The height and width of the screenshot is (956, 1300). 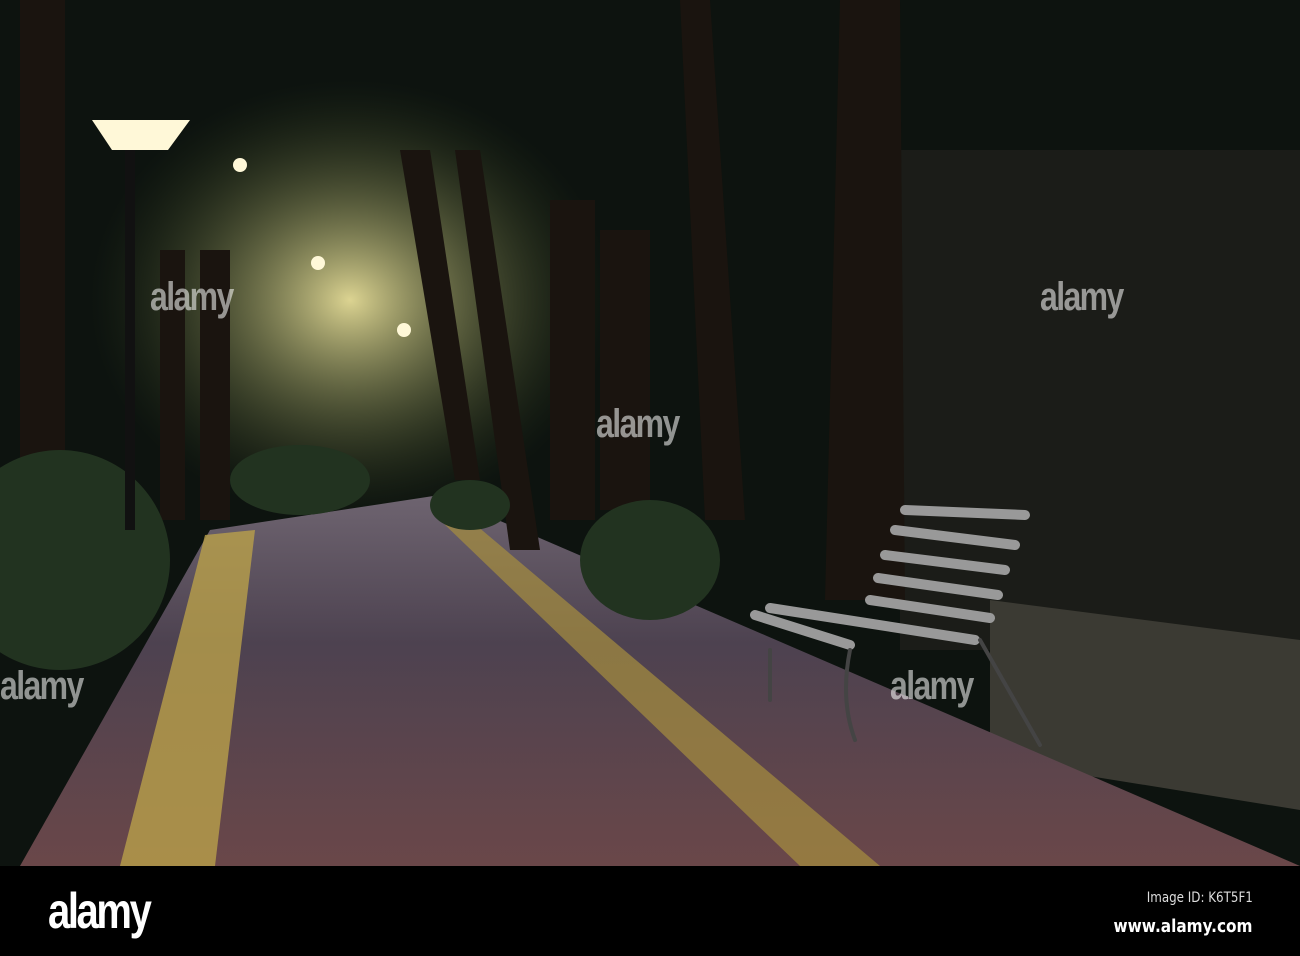 I want to click on alamy-logo: alamy, so click(x=100, y=911).